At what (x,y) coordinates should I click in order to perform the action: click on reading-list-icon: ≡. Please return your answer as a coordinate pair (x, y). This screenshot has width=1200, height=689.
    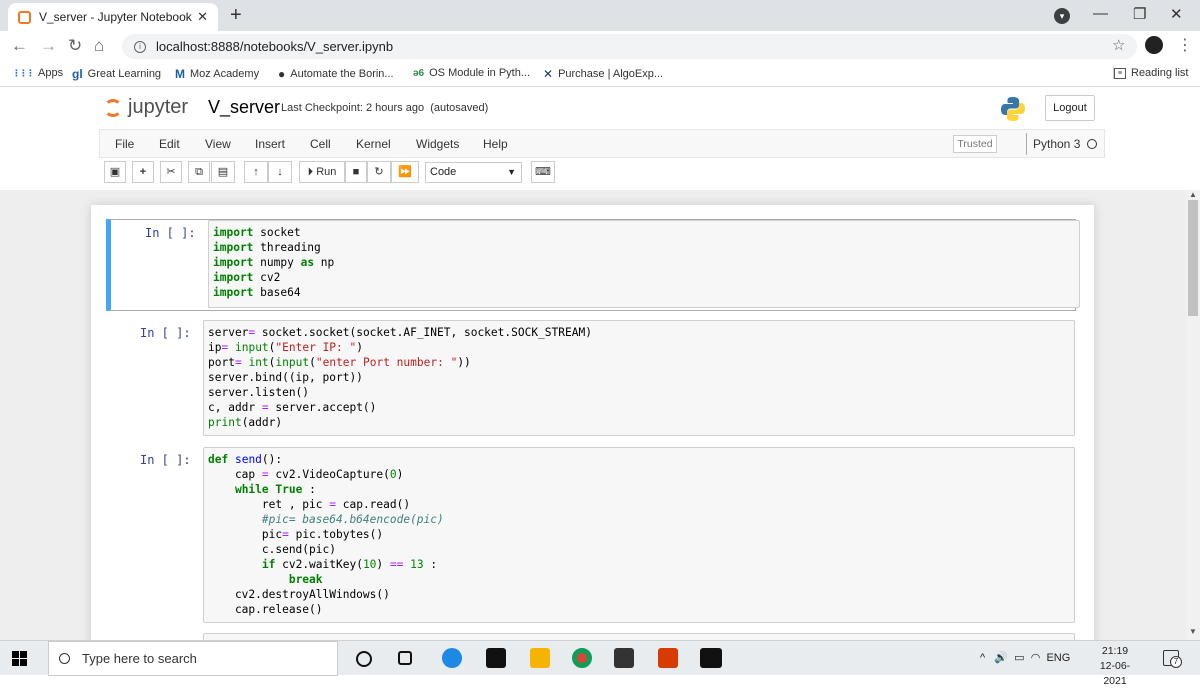
    Looking at the image, I should click on (1120, 73).